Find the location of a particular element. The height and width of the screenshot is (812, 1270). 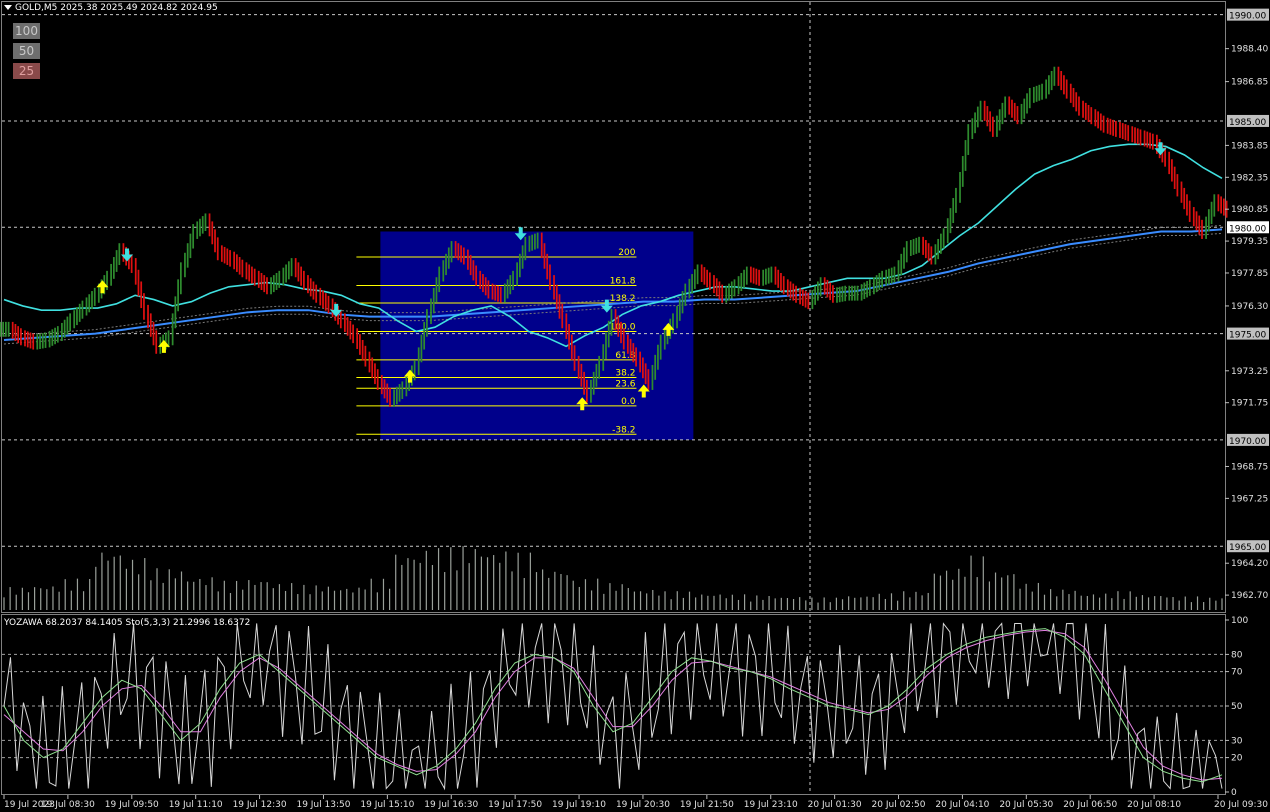

fib-level-label: -38.2 is located at coordinates (623, 430).